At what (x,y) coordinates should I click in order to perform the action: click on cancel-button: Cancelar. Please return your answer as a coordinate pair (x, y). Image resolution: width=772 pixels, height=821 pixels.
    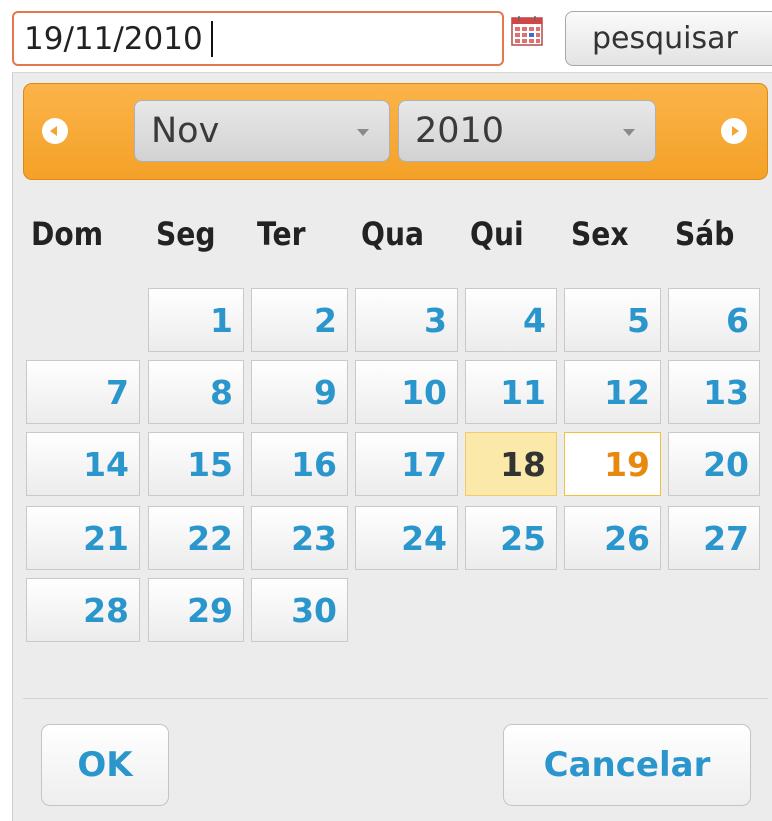
    Looking at the image, I should click on (627, 765).